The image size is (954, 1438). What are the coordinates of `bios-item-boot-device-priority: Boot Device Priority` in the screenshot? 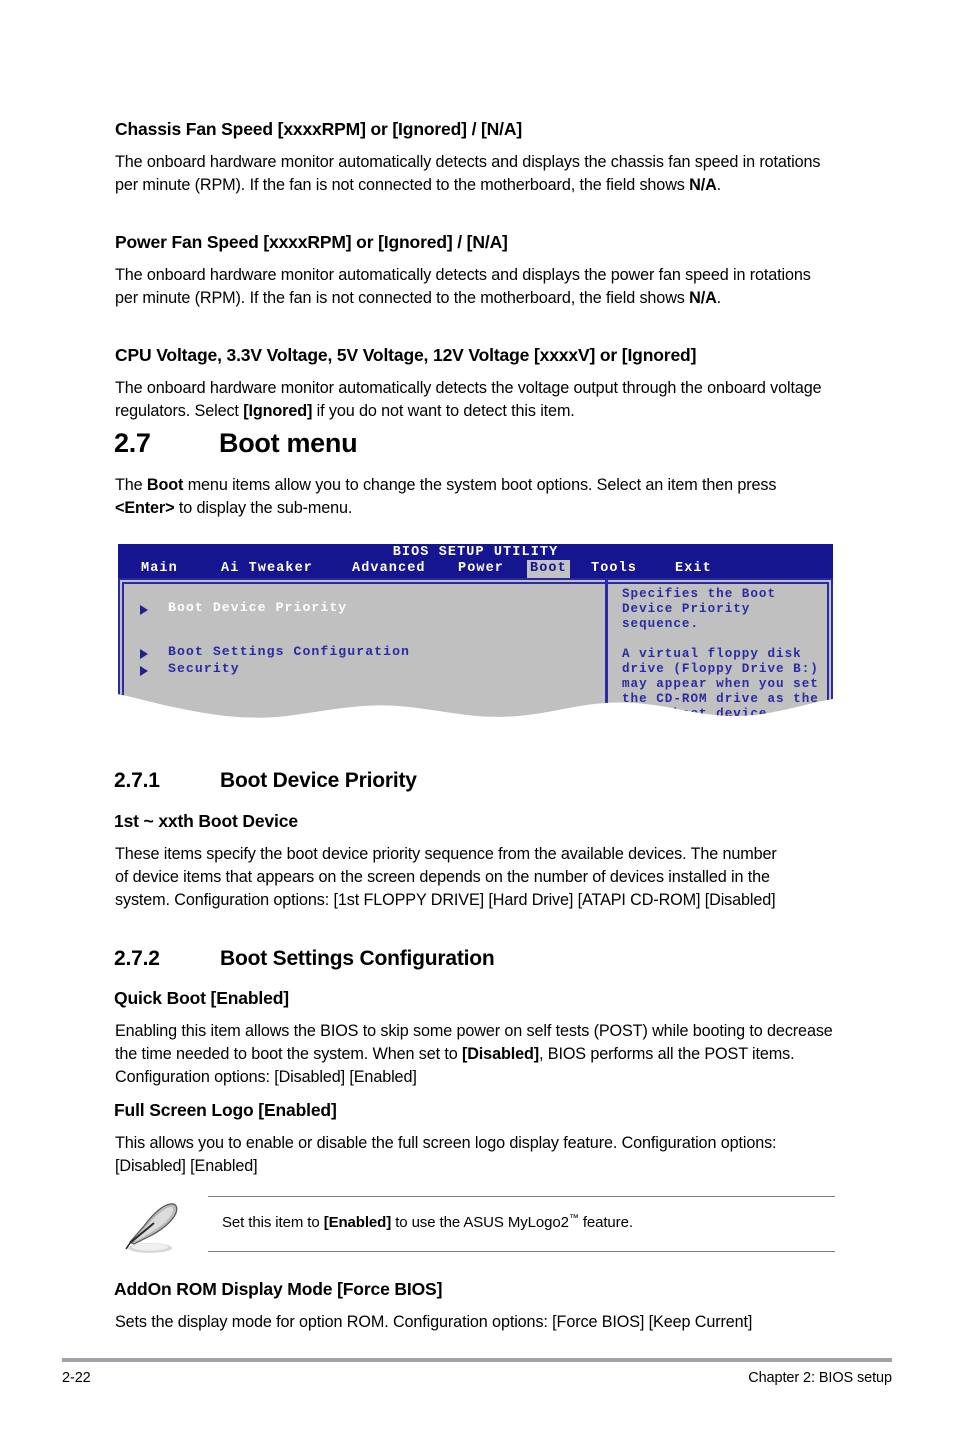 It's located at (257, 607).